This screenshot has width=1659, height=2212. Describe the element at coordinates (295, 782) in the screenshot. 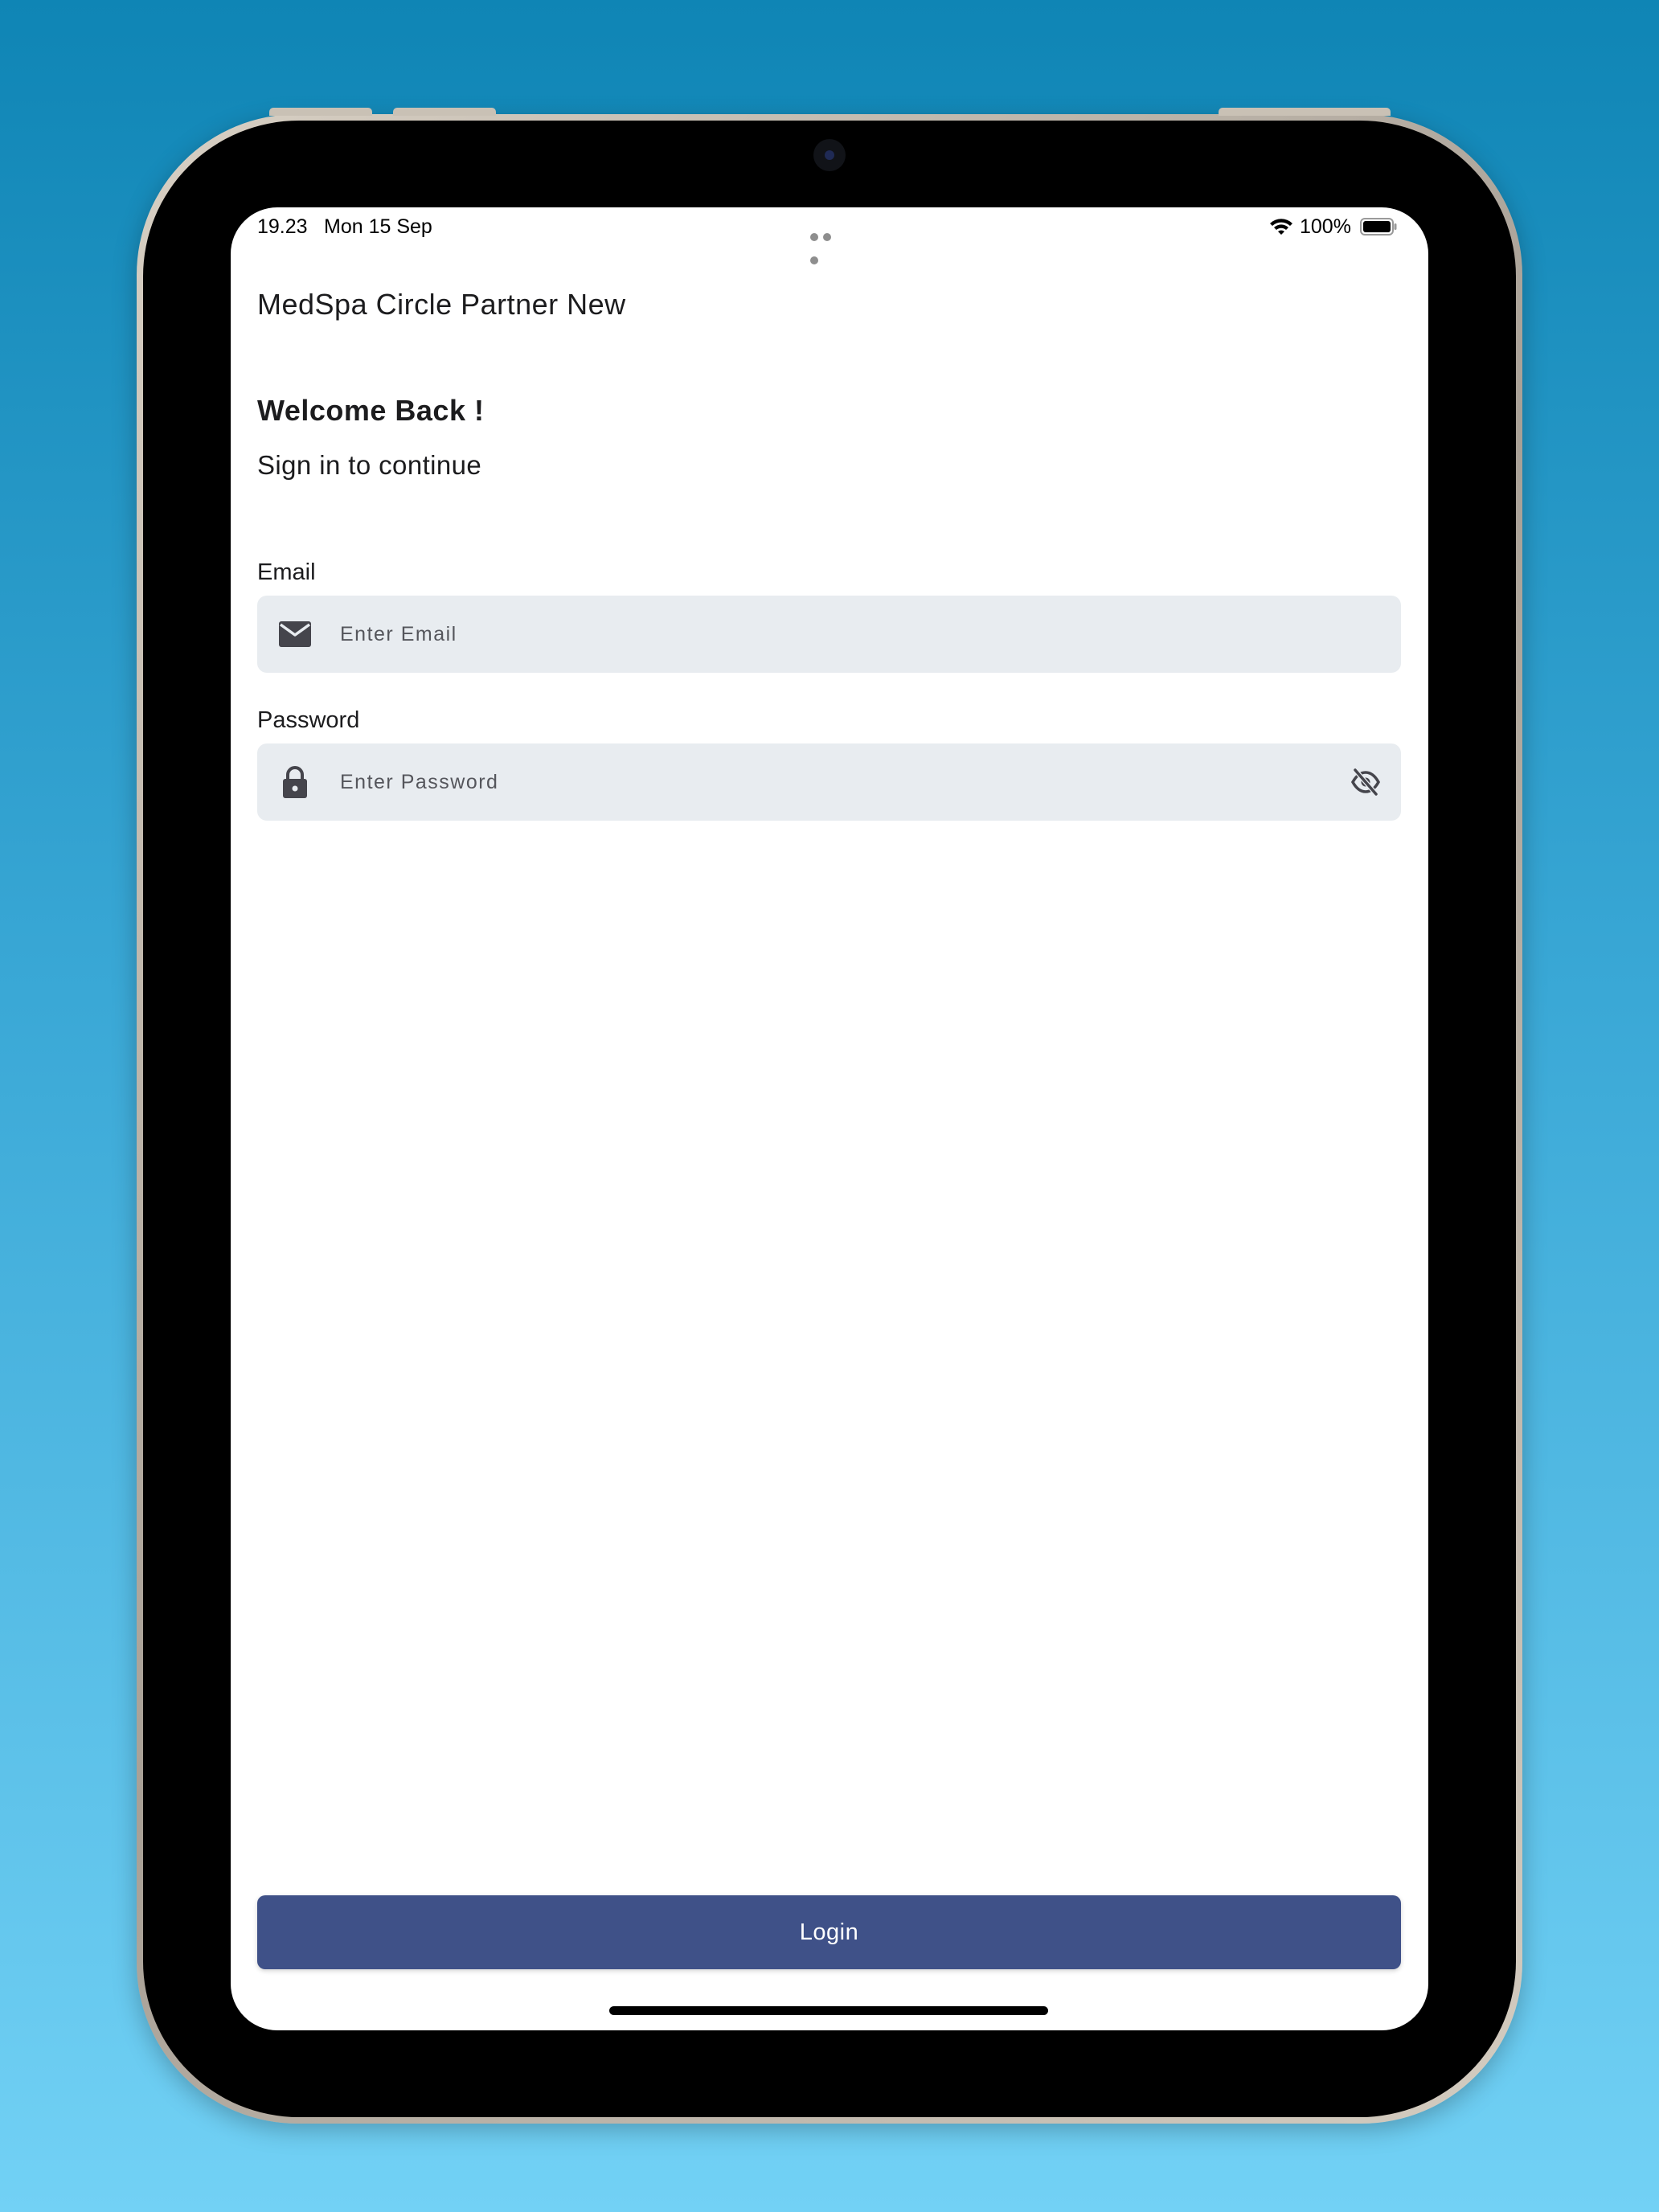

I see `lock-icon` at that location.